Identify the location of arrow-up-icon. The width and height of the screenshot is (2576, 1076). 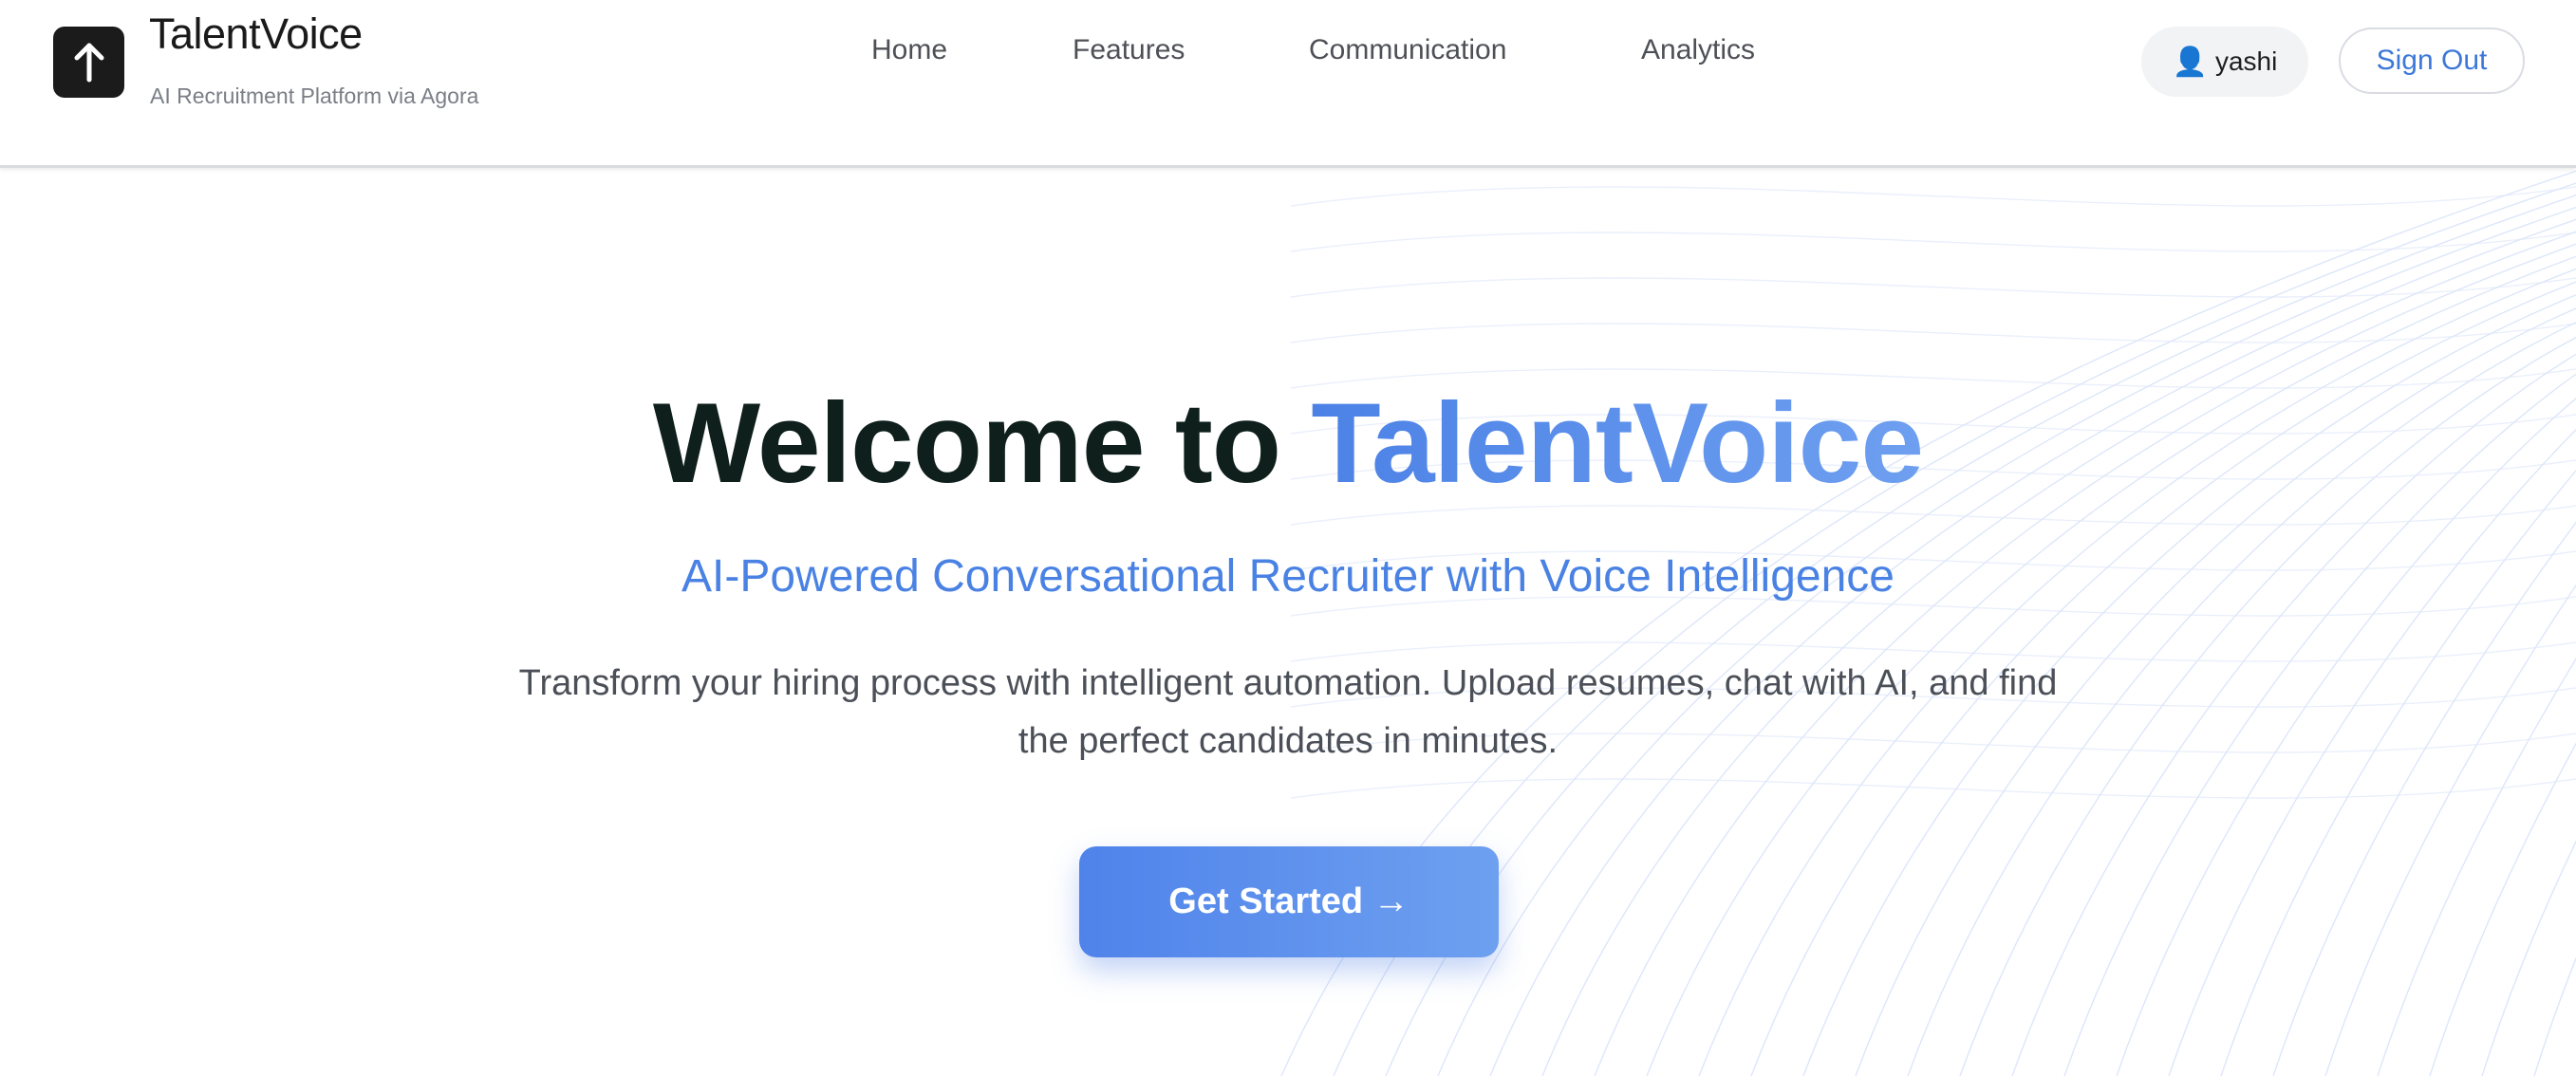
(88, 62).